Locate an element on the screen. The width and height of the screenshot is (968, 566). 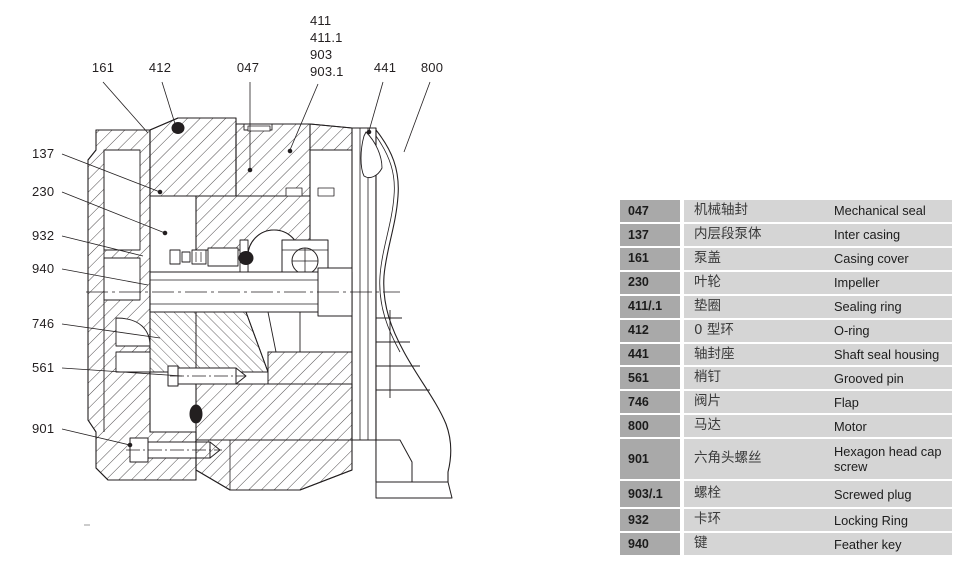
legend-name-chinese: 卡环 is located at coordinates (755, 520).